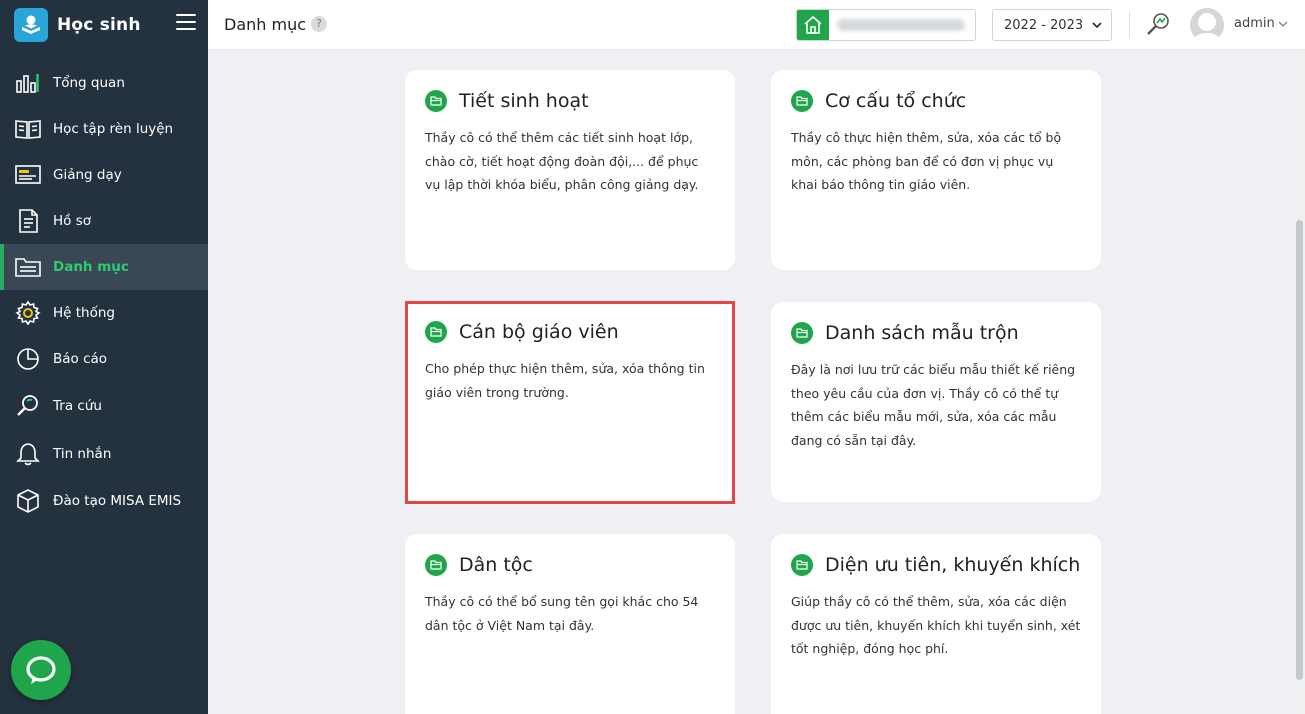 This screenshot has height=714, width=1305. Describe the element at coordinates (901, 25) in the screenshot. I see `school-name-blurred` at that location.